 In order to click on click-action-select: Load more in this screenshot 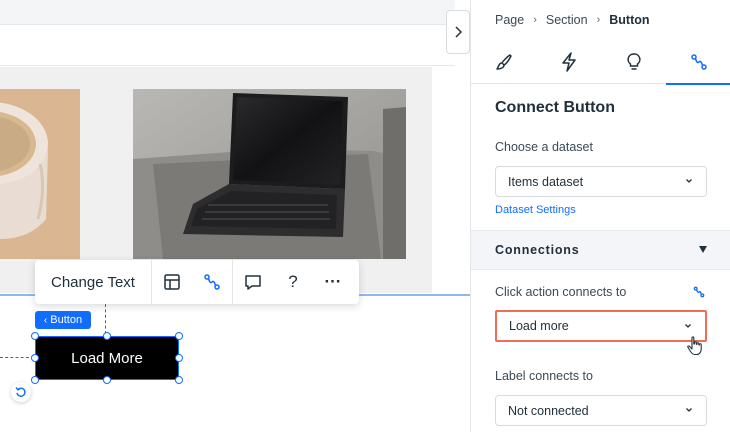, I will do `click(601, 326)`.